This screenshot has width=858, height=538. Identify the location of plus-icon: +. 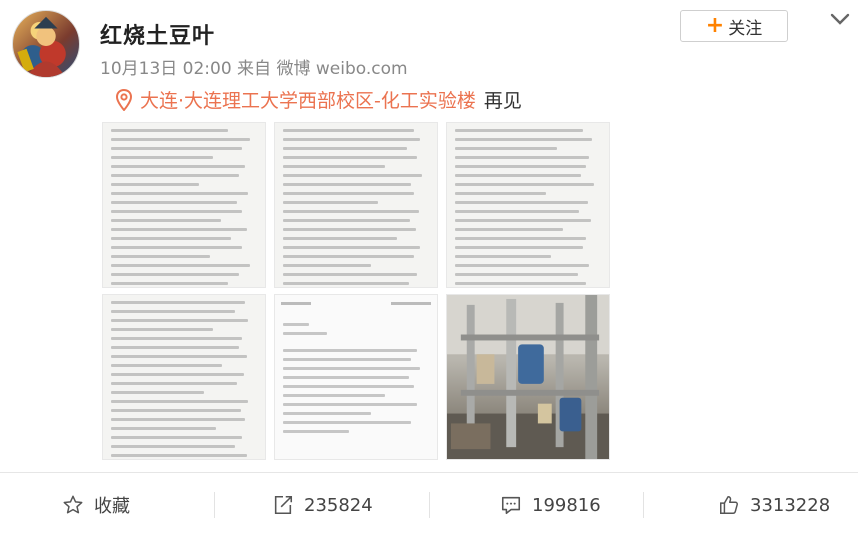
(715, 25).